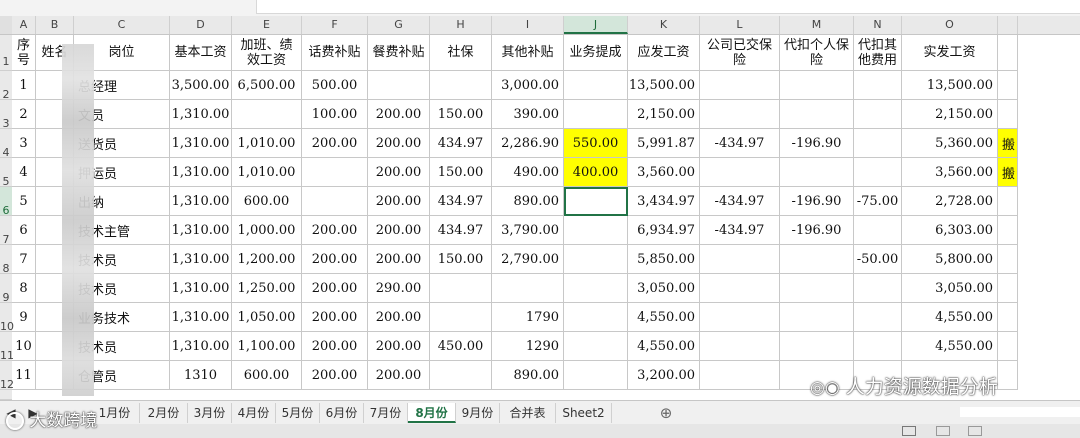  I want to click on cell-overtime-pay: 600.00, so click(267, 375).